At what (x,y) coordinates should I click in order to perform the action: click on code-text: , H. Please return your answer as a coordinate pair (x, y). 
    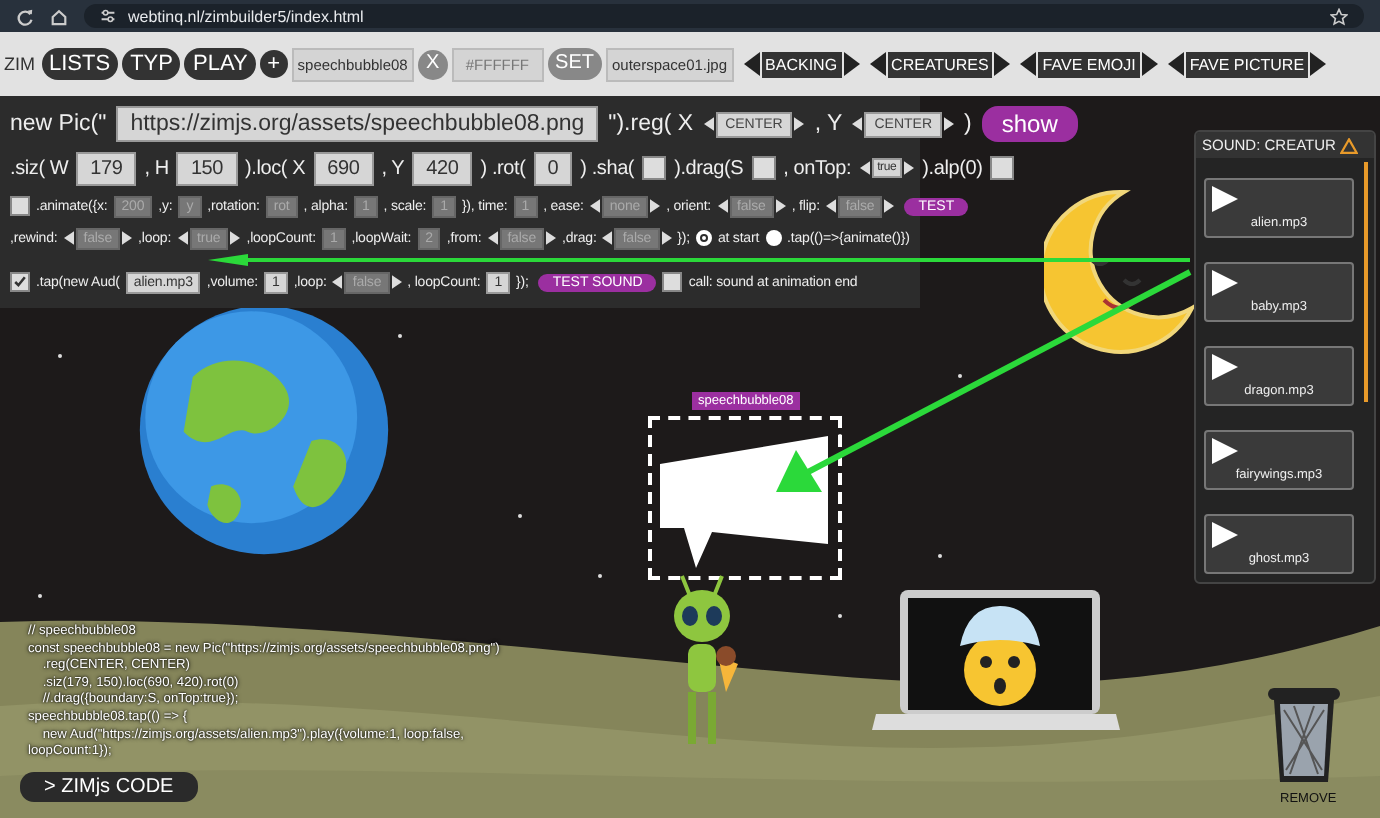
    Looking at the image, I should click on (156, 168).